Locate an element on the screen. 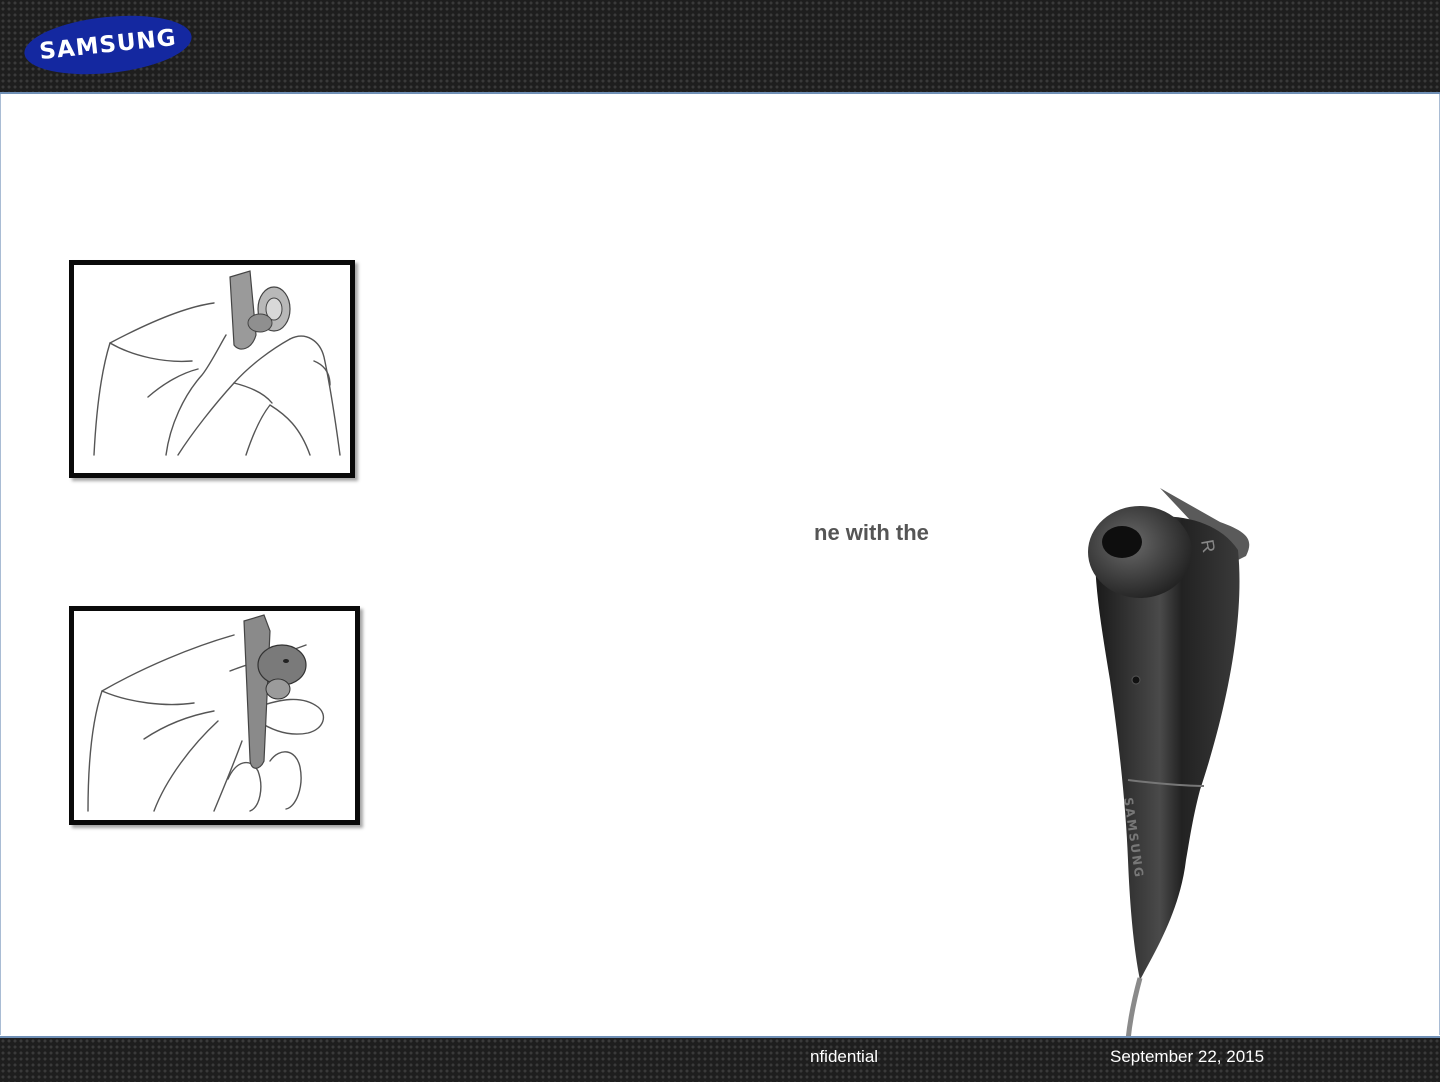  eartip-shape is located at coordinates (260, 310).